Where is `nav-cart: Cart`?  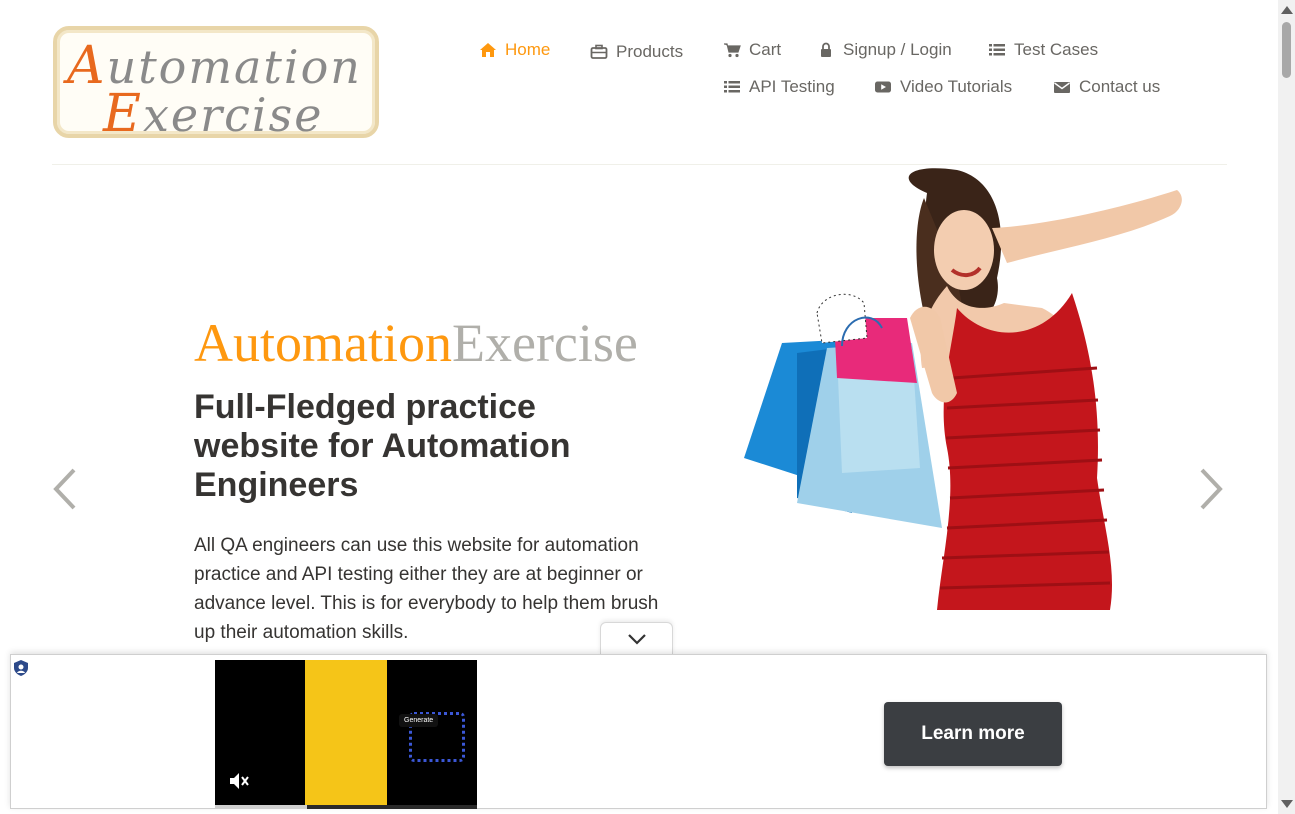 nav-cart: Cart is located at coordinates (752, 50).